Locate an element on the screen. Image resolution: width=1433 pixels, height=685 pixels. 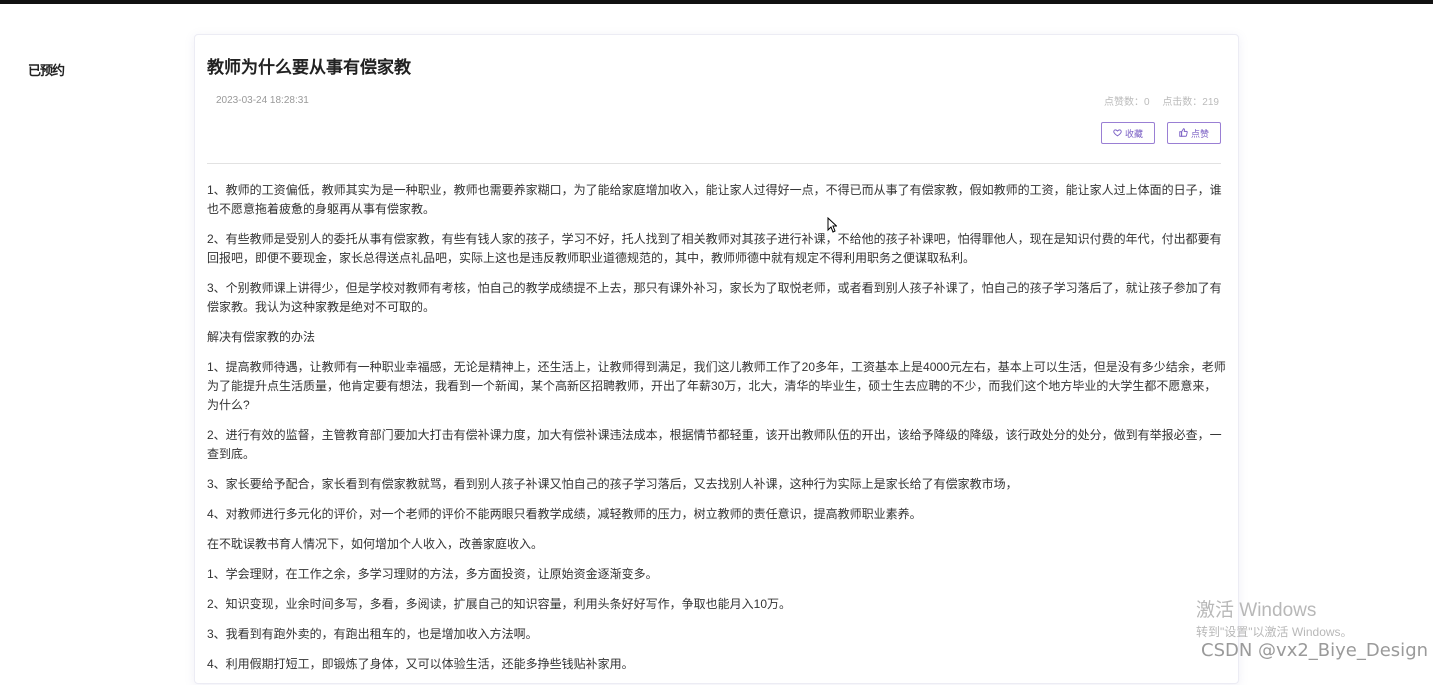
top-border is located at coordinates (716, 2).